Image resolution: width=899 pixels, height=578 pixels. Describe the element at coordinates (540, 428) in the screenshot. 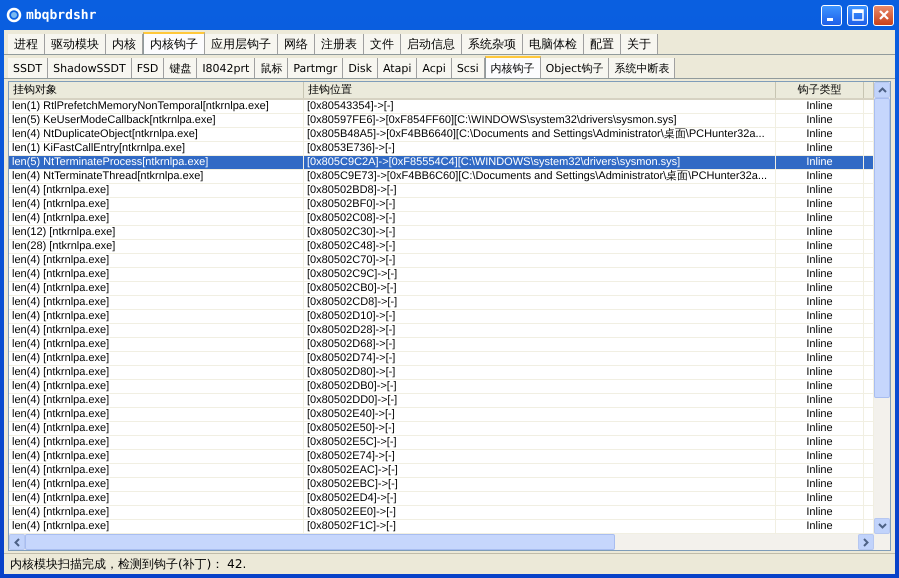

I see `table-cell: [0x80502E50]->[-]` at that location.